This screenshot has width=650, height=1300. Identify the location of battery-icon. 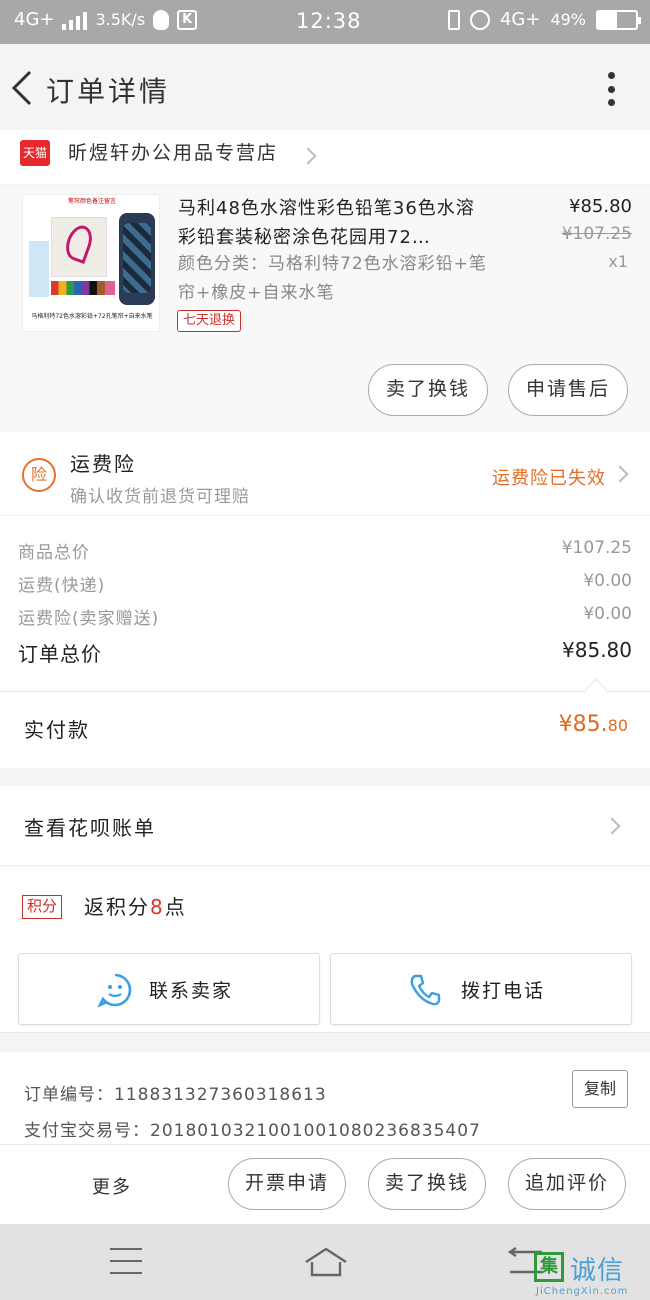
(618, 19).